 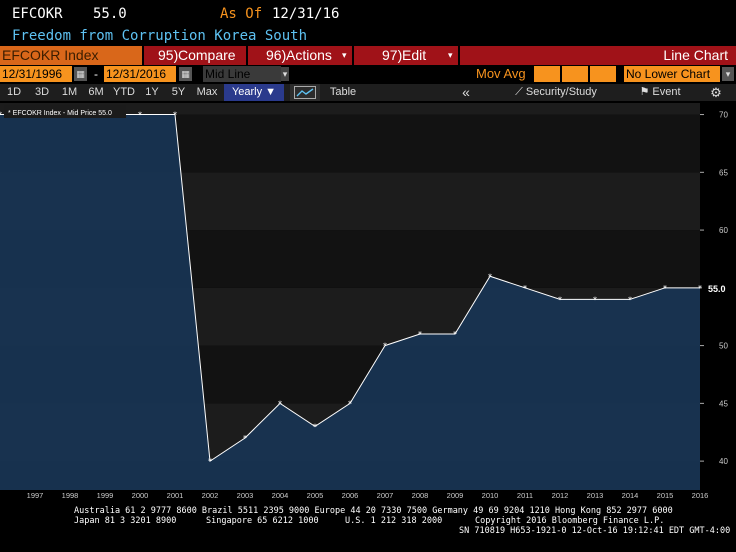 I want to click on as-of-label: As Of, so click(x=241, y=14).